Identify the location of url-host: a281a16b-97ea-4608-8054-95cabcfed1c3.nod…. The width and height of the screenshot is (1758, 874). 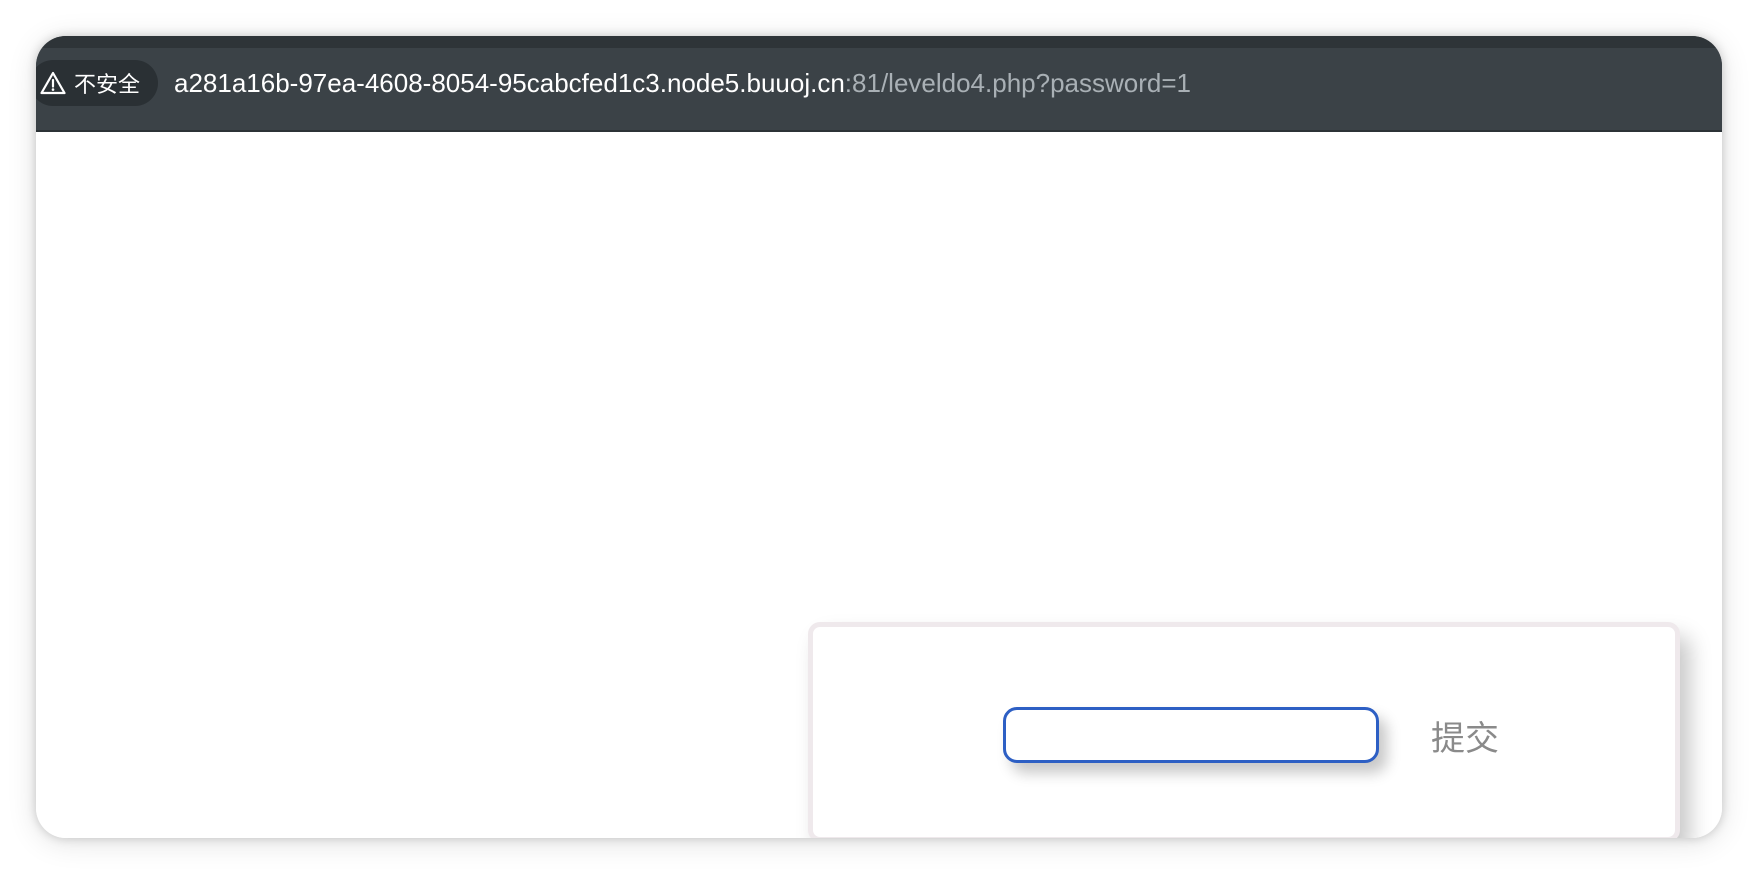
(509, 82).